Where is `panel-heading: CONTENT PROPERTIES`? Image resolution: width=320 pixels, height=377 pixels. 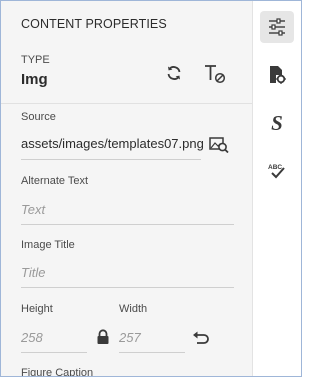 panel-heading: CONTENT PROPERTIES is located at coordinates (94, 24).